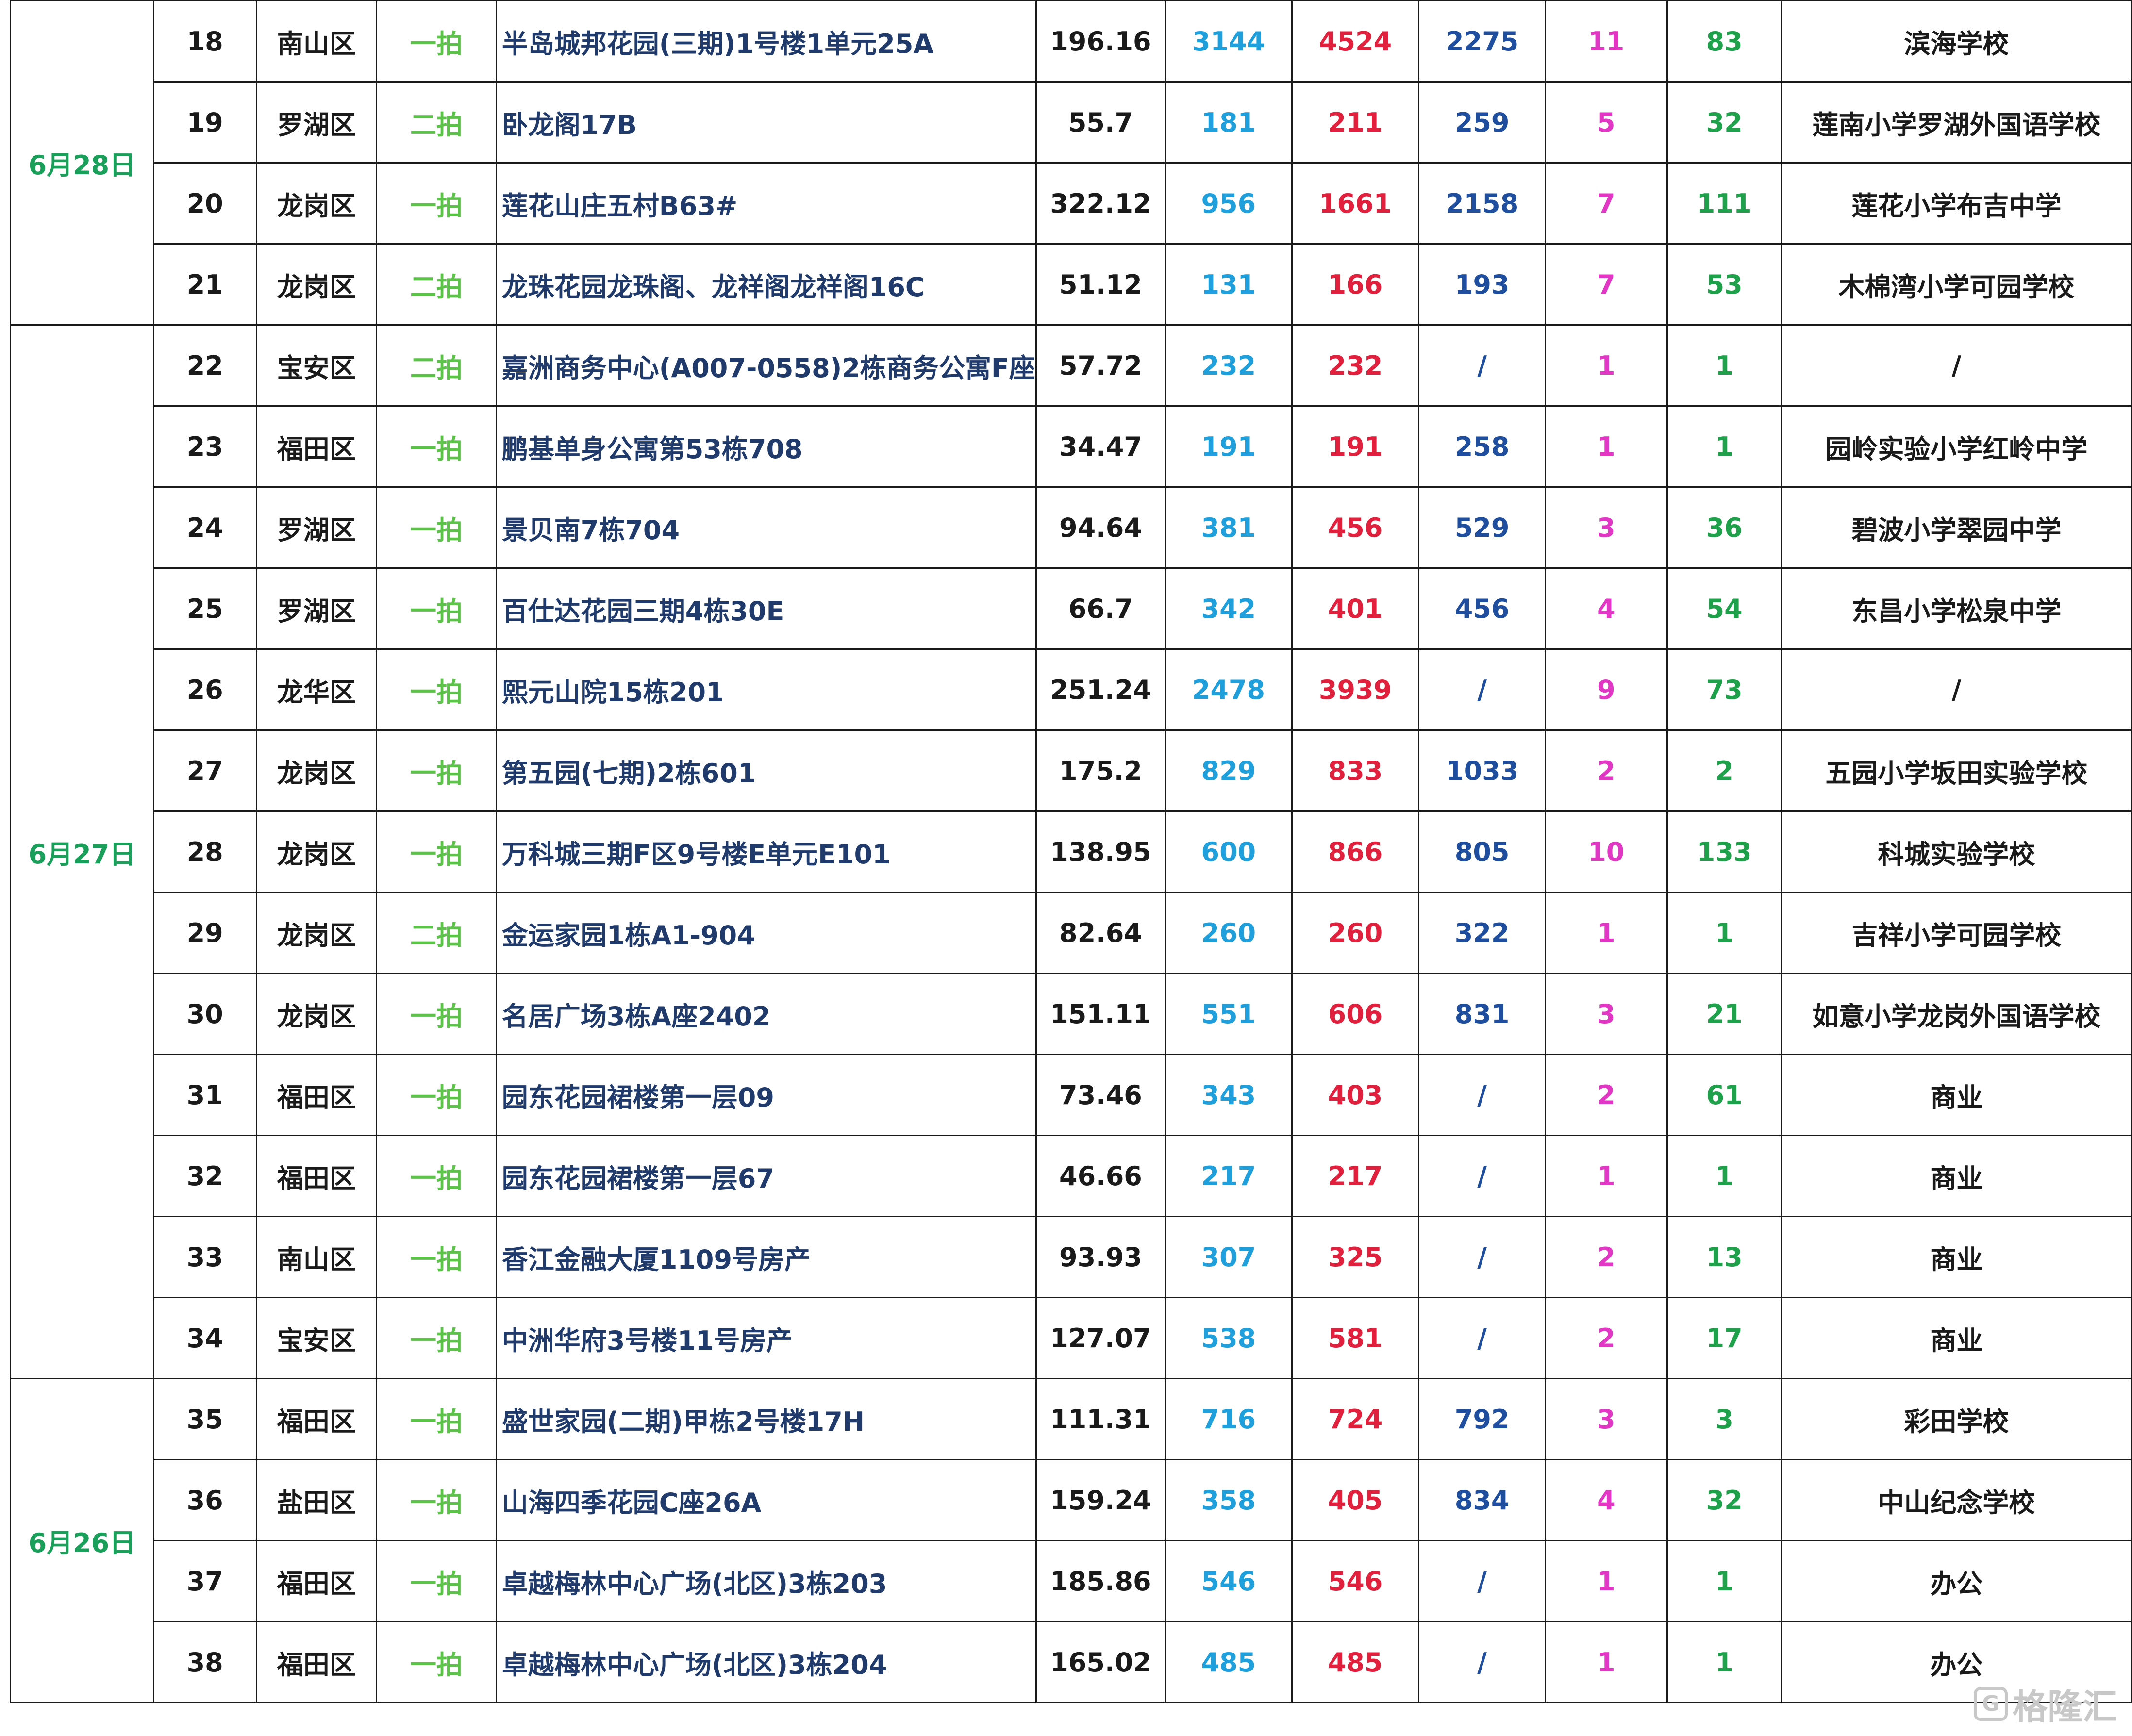 This screenshot has height=1736, width=2132. Describe the element at coordinates (1100, 203) in the screenshot. I see `area-cell: 322.12` at that location.